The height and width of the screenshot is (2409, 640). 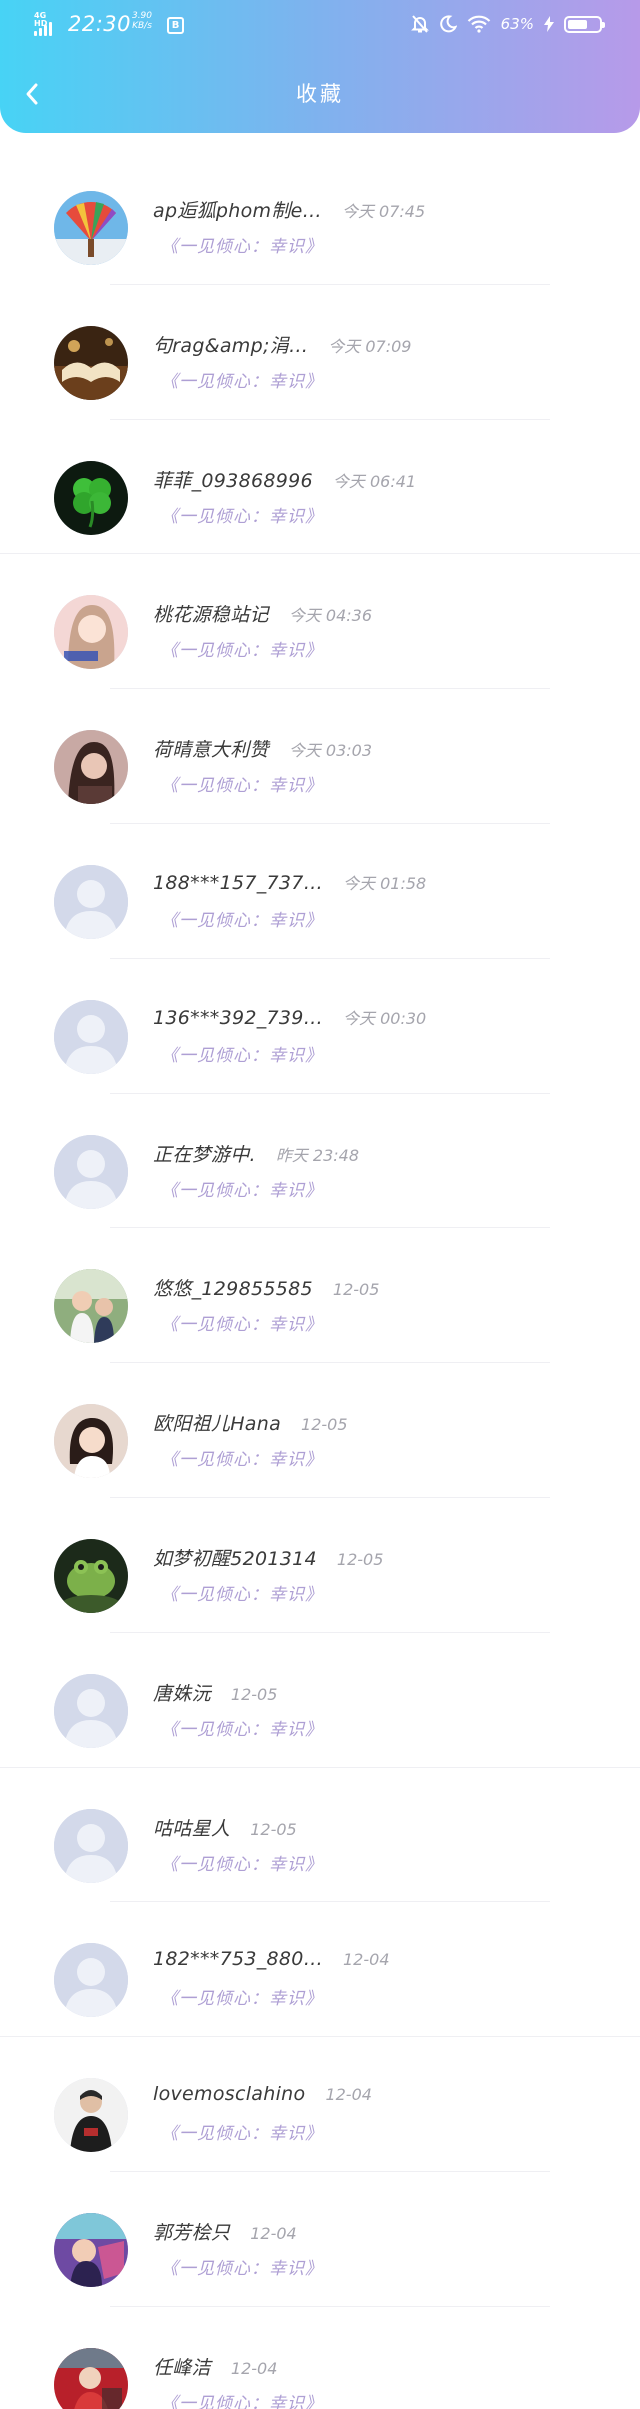 I want to click on list-item: 188***157_737… 今天 01:58 《一见倾心：幸识》, so click(x=320, y=891).